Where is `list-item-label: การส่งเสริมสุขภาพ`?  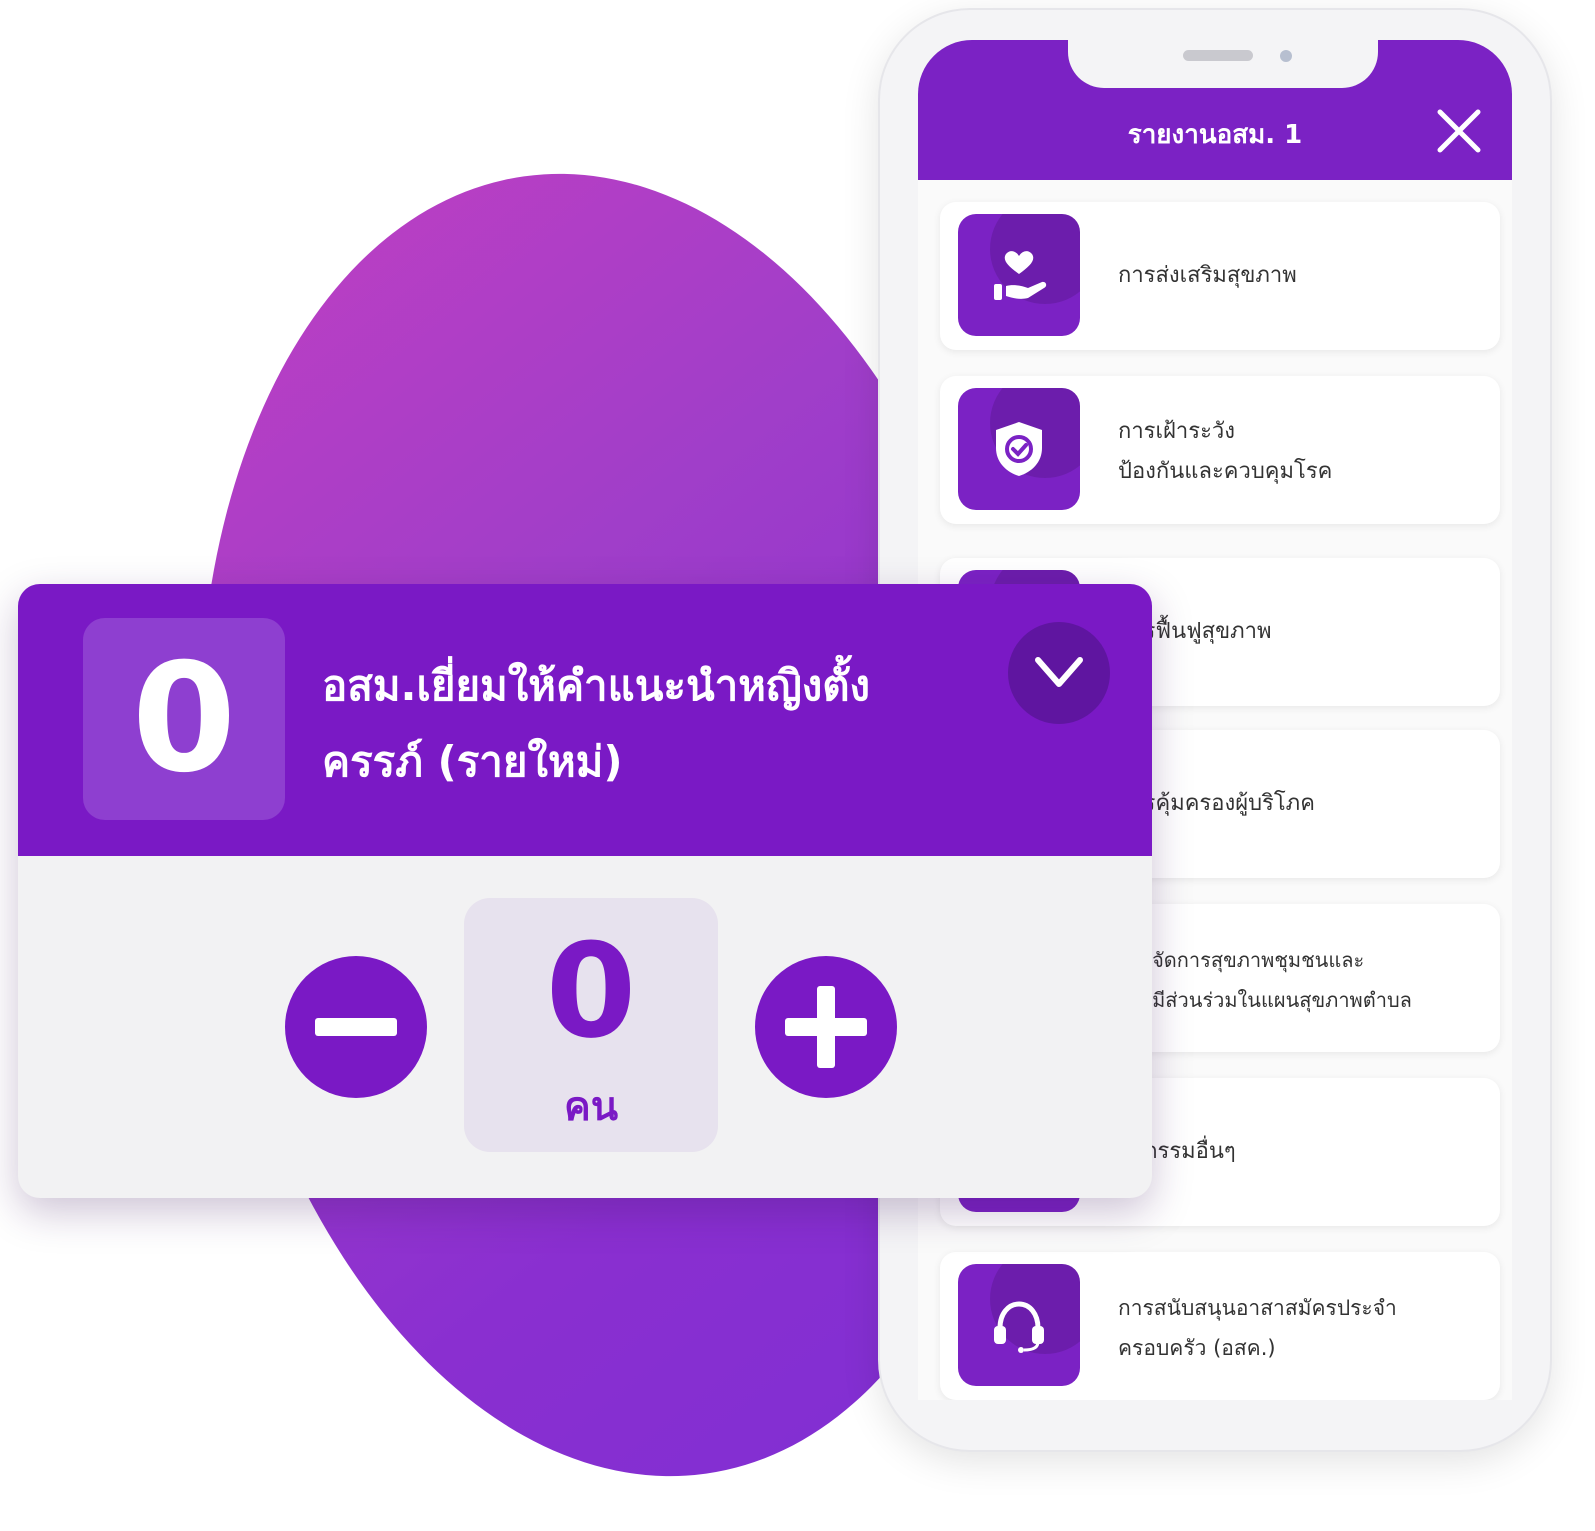
list-item-label: การส่งเสริมสุขภาพ is located at coordinates (1207, 275).